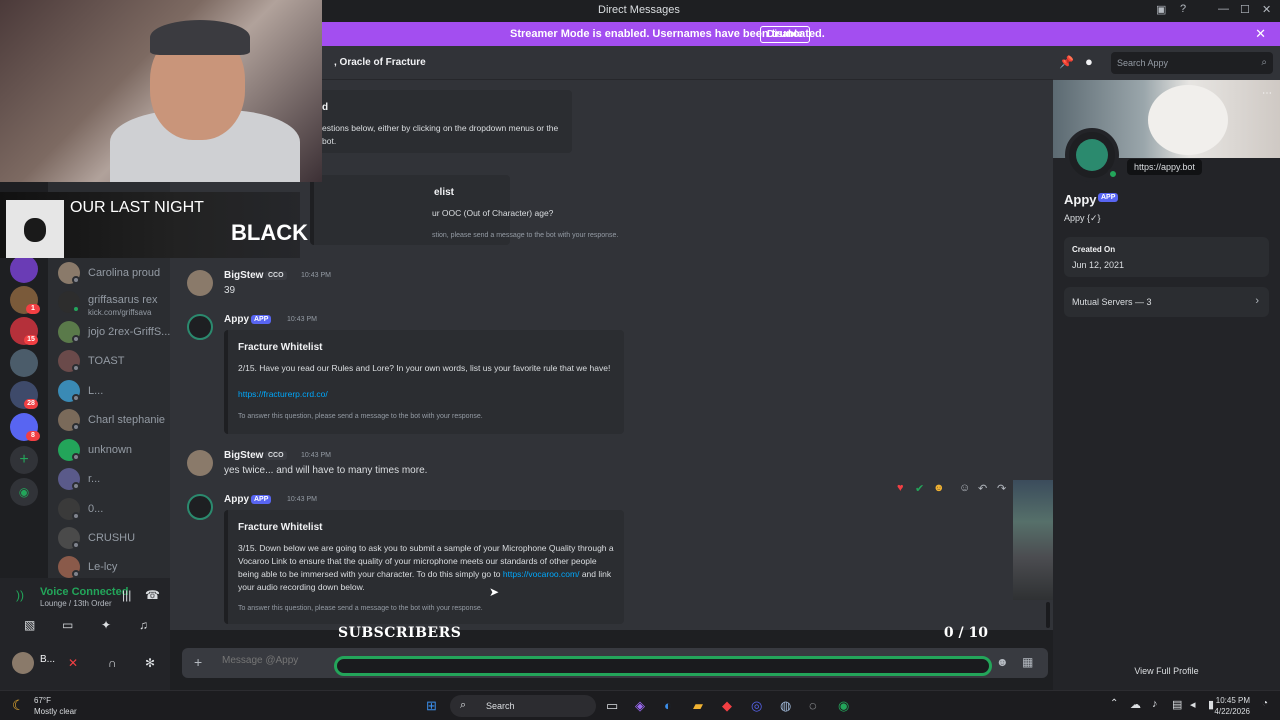 The width and height of the screenshot is (1280, 720). I want to click on clock: 10:45 PM 4/22/2026, so click(1232, 706).